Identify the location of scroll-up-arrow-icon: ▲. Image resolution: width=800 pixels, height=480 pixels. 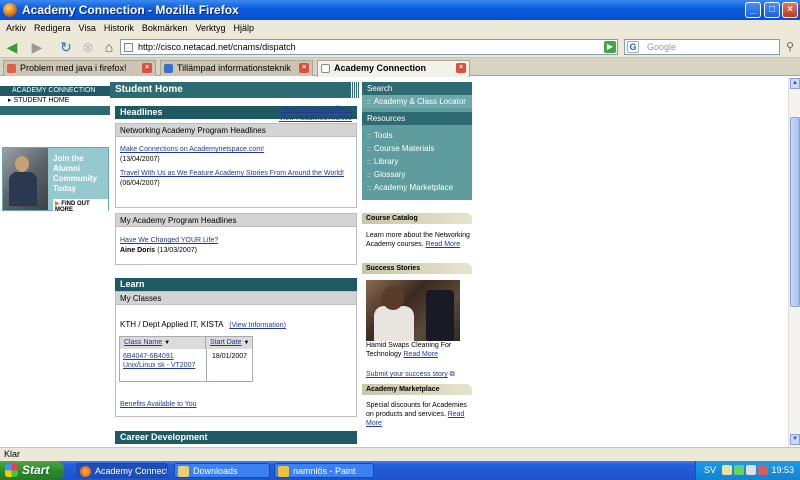
(795, 83).